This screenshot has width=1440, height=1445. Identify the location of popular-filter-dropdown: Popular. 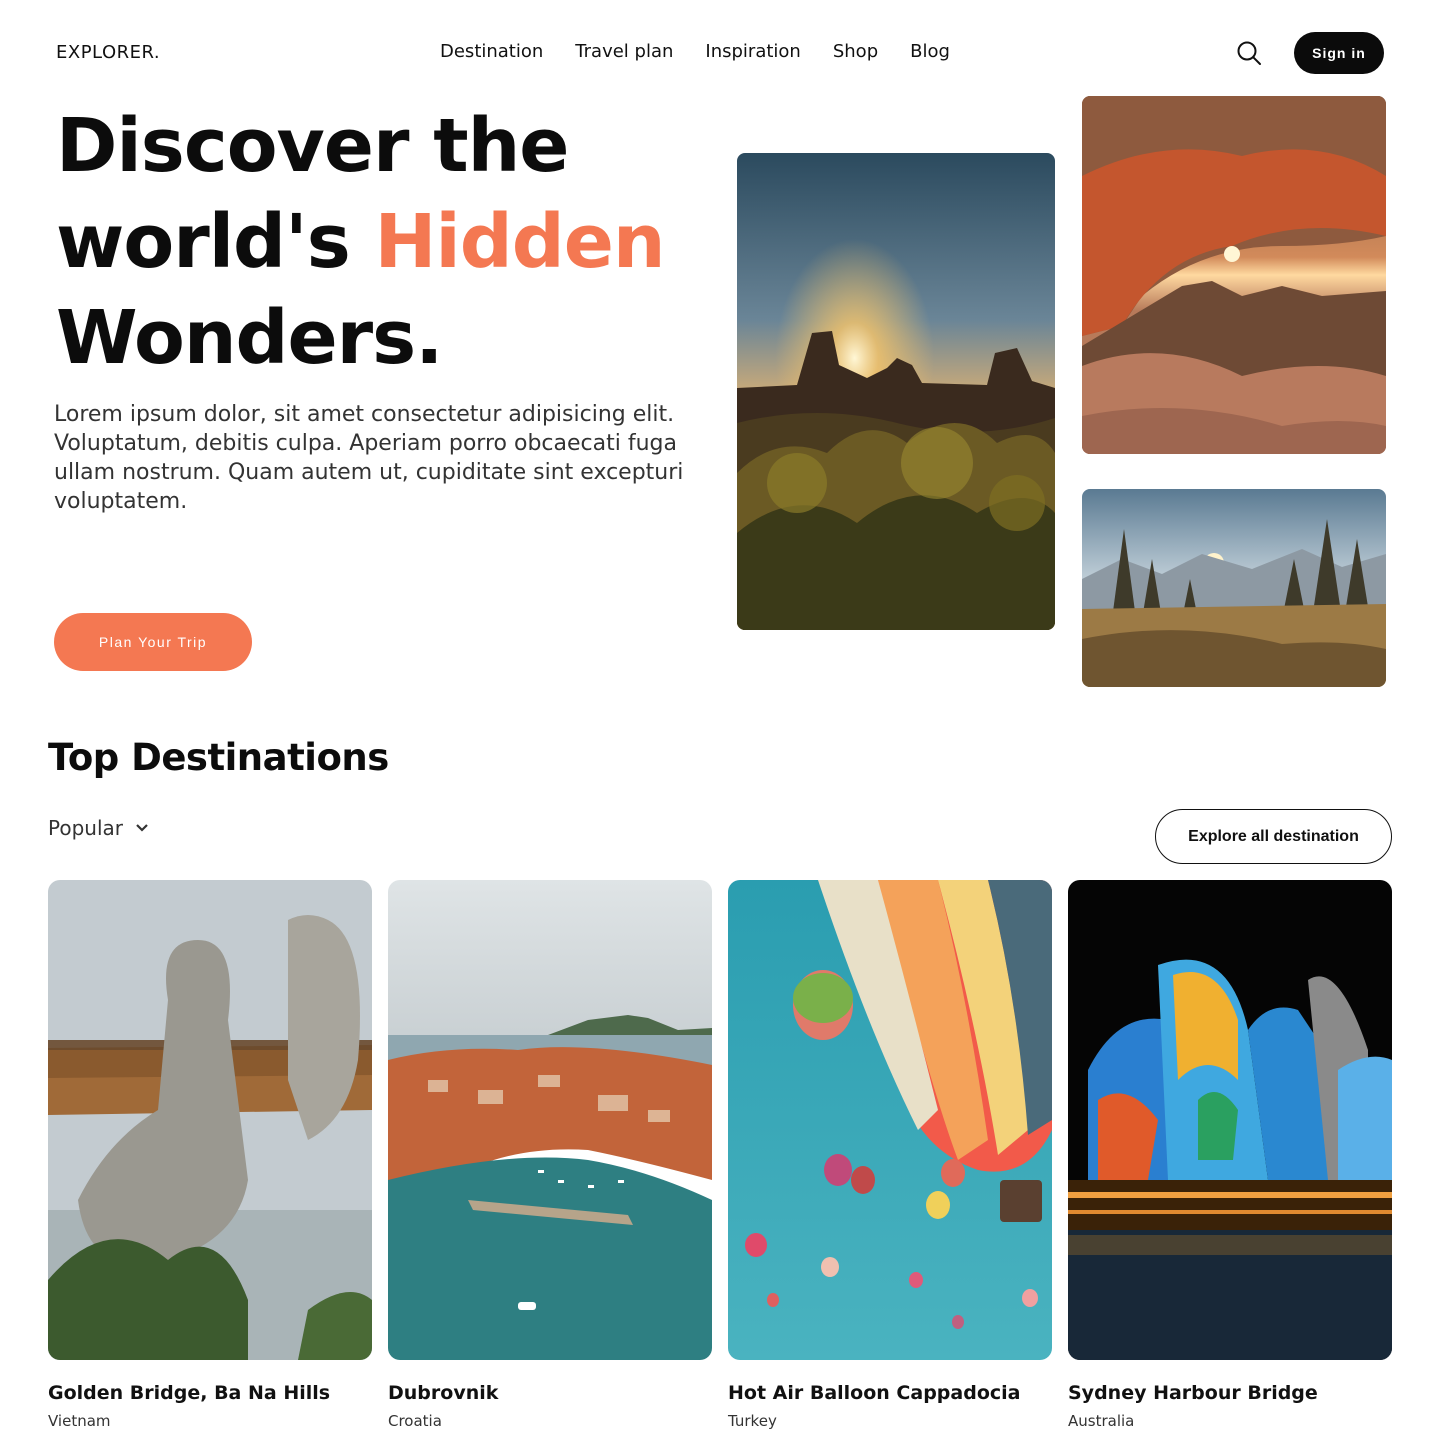
(98, 828).